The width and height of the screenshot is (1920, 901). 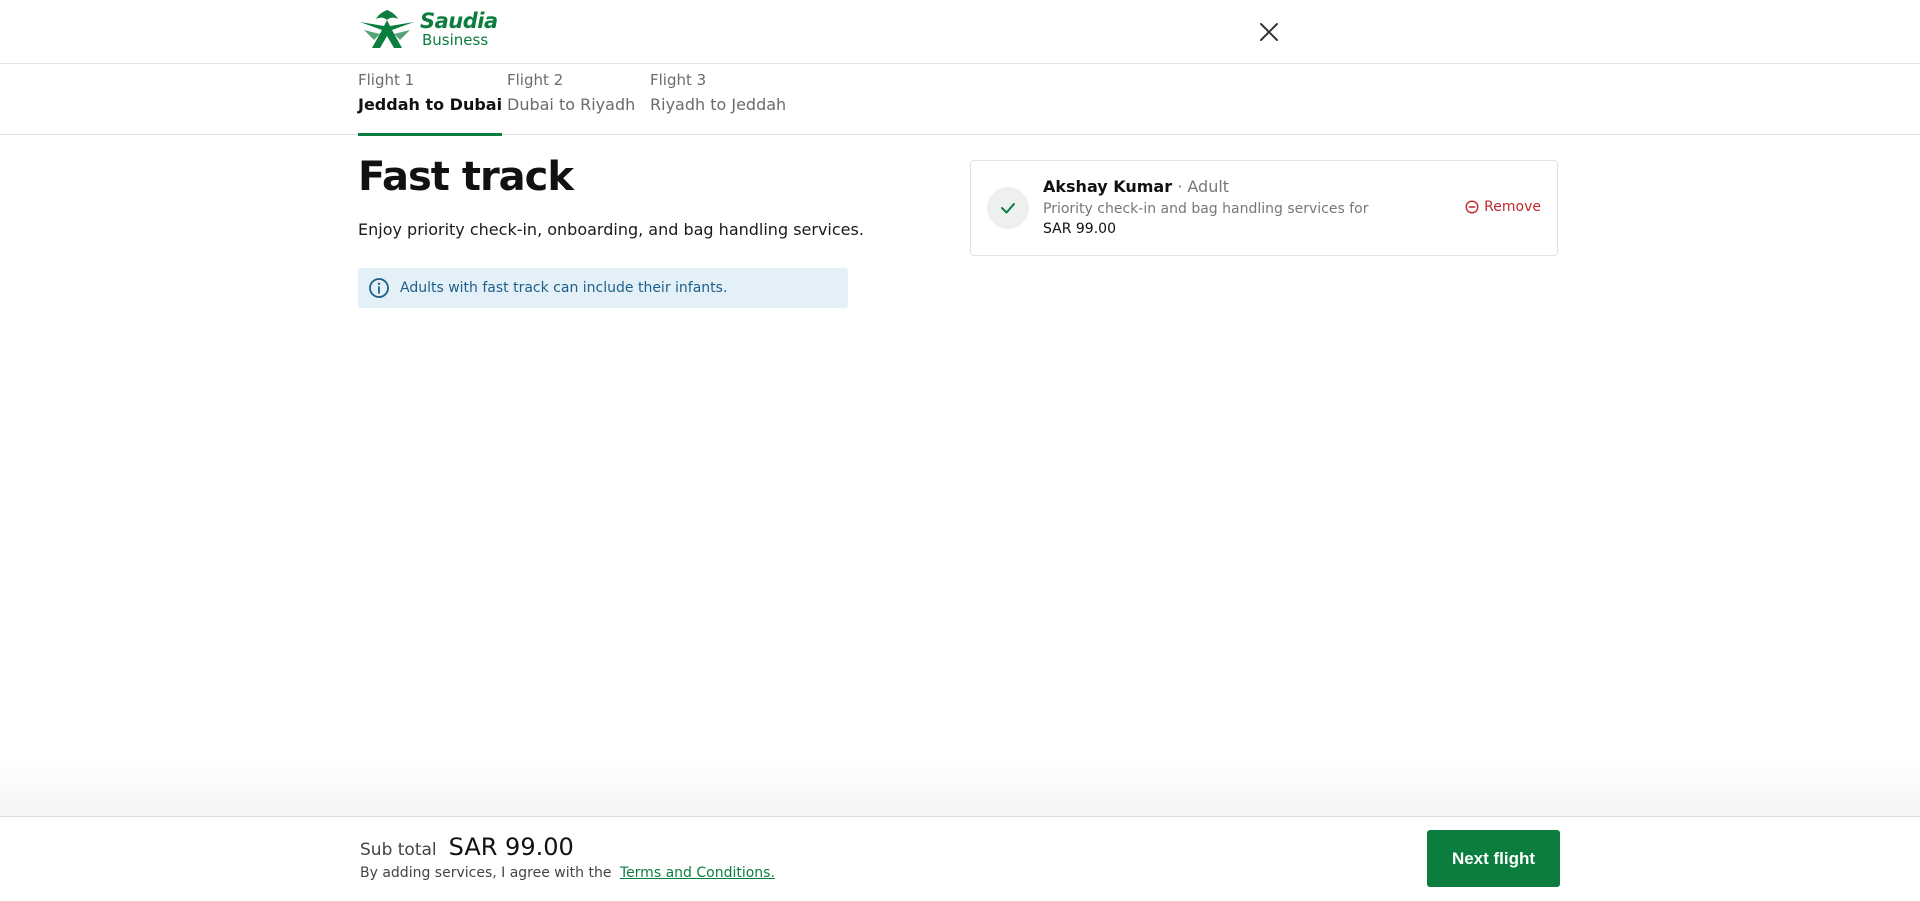 I want to click on tab-flight-label: Flight 1, so click(x=386, y=80).